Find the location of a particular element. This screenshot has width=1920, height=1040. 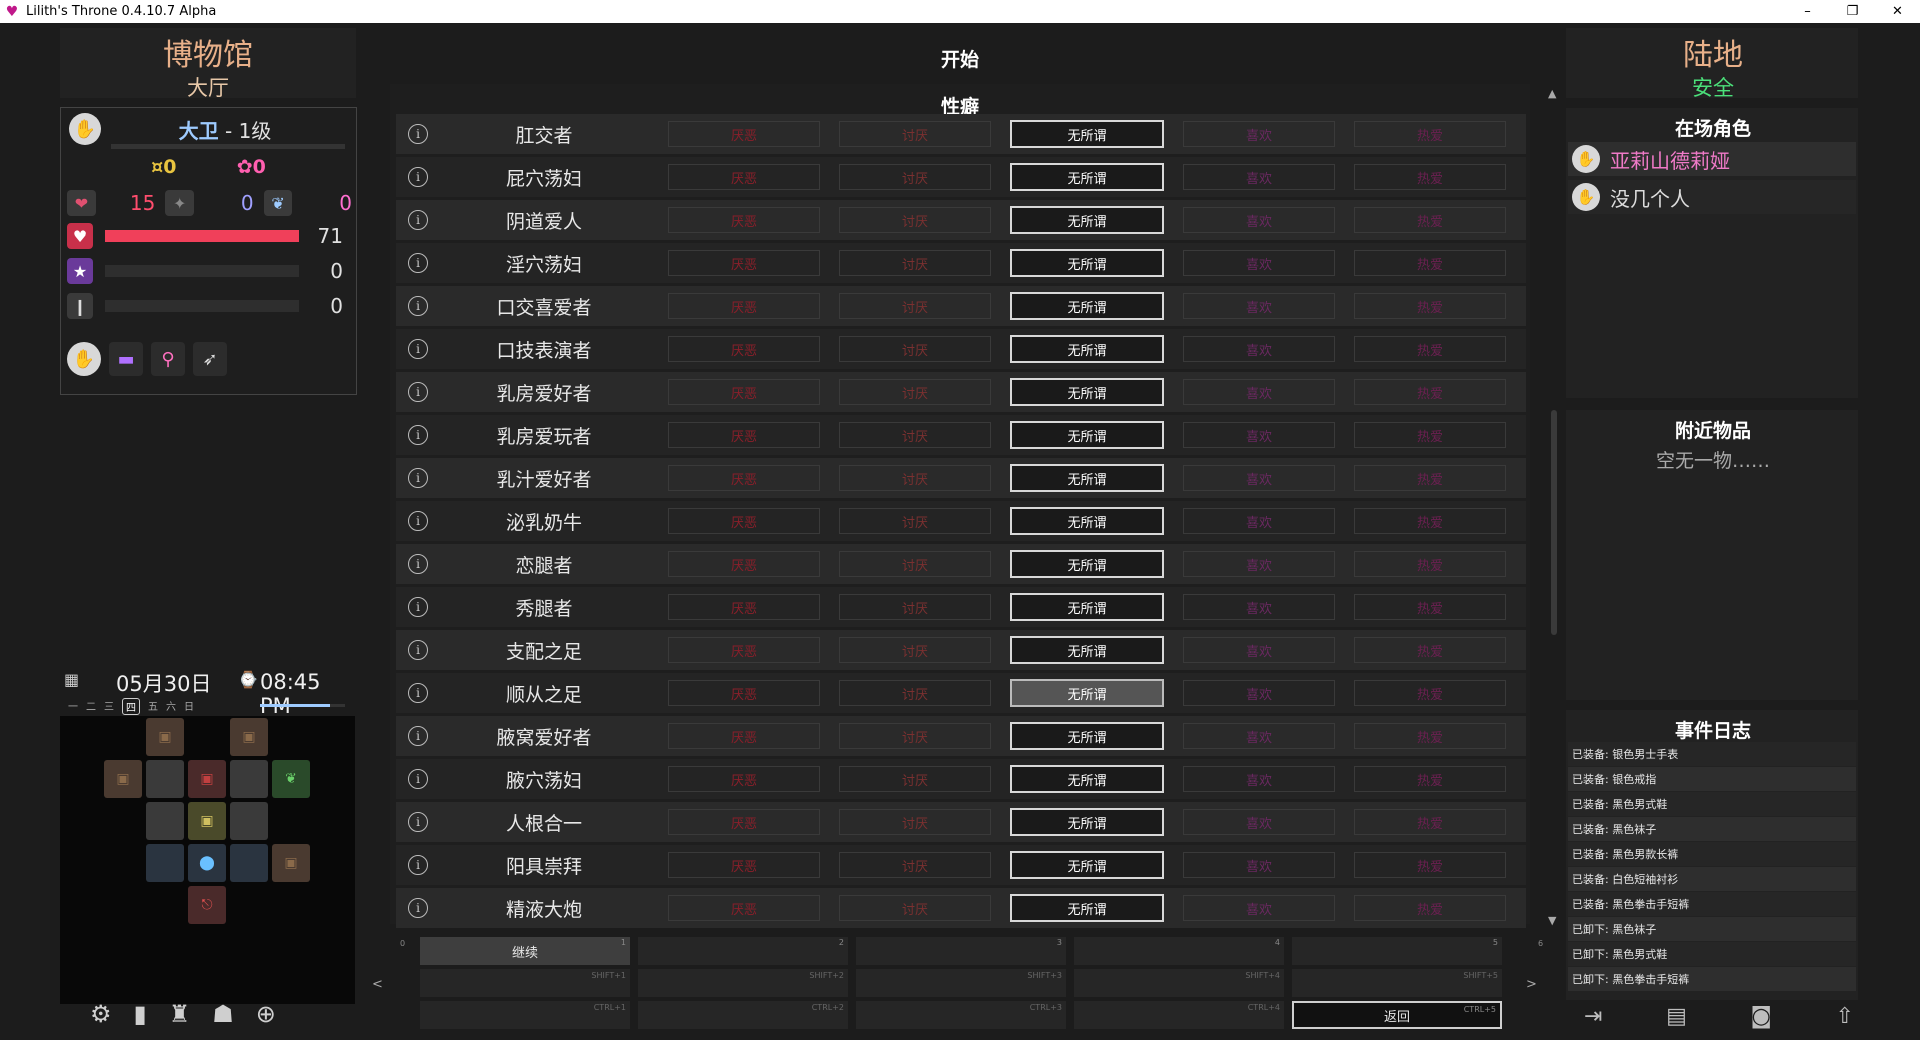

watch-icon: ⌚ is located at coordinates (248, 679).